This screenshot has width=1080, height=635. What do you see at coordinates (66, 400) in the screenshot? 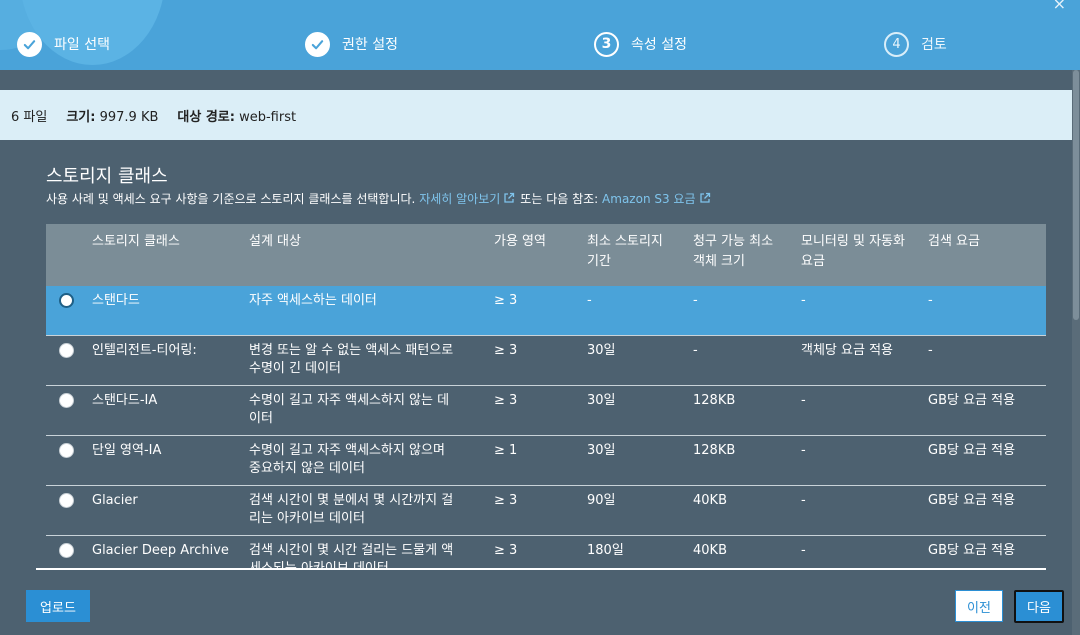
I see `radio-standard-ia` at bounding box center [66, 400].